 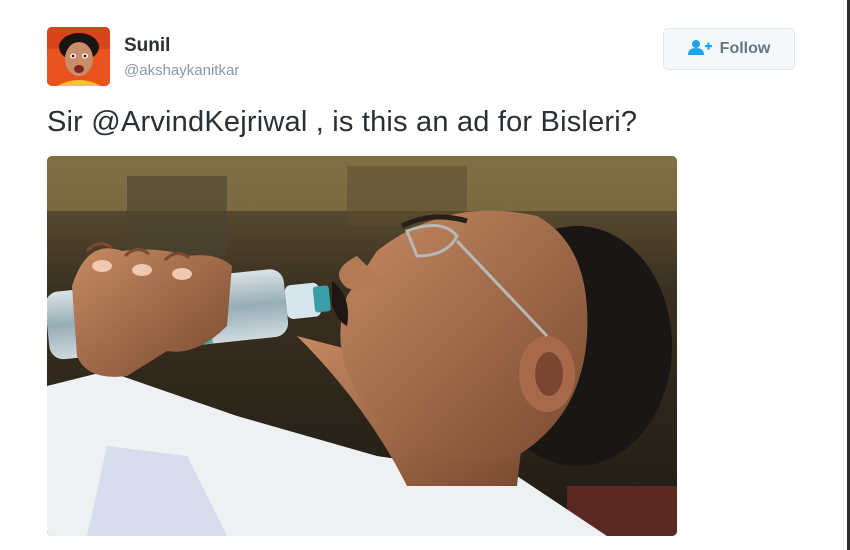 I want to click on avatar-image, so click(x=78, y=56).